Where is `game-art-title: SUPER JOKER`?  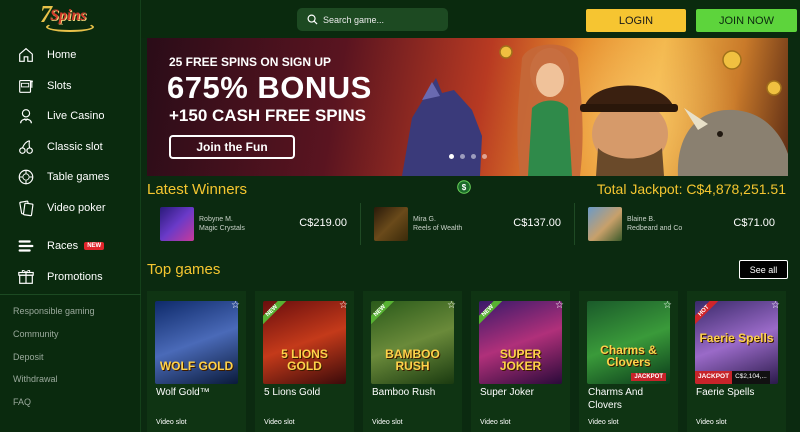
game-art-title: SUPER JOKER is located at coordinates (520, 360).